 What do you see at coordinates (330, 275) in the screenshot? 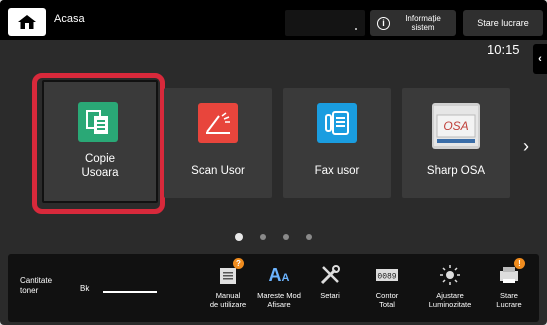
I see `settings-tools-icon` at bounding box center [330, 275].